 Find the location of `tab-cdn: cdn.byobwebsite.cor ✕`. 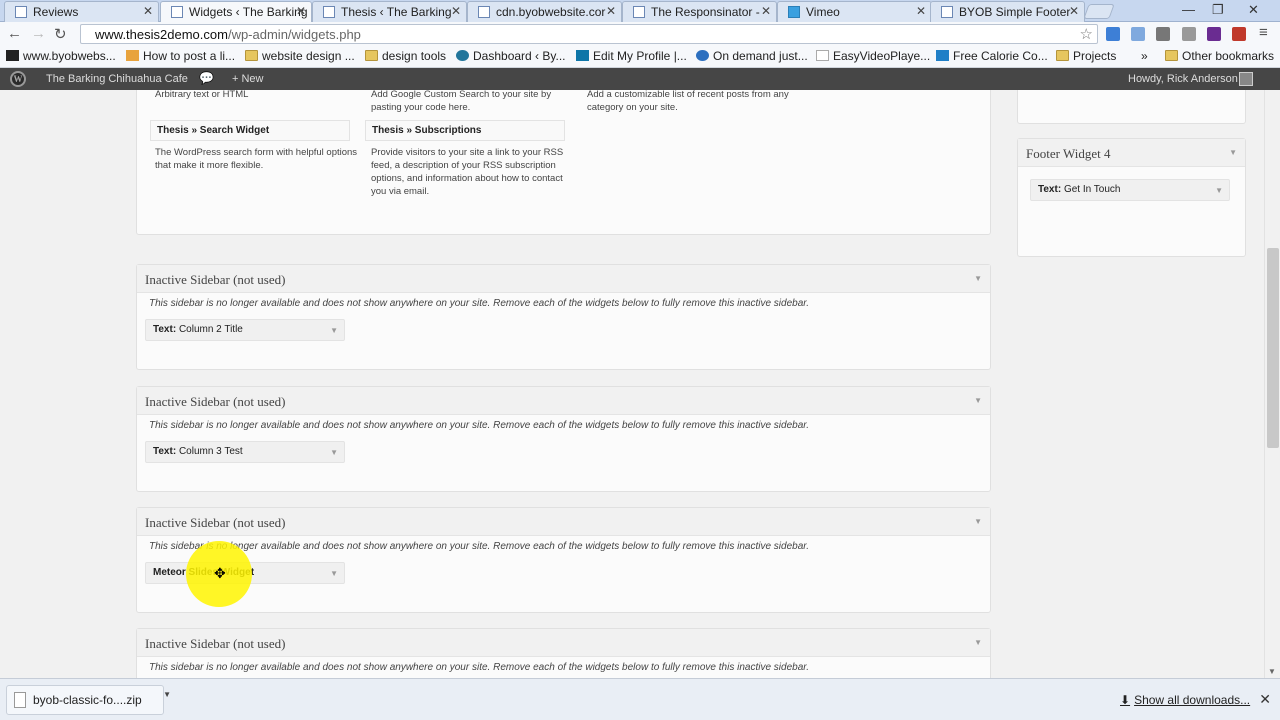

tab-cdn: cdn.byobwebsite.cor ✕ is located at coordinates (544, 11).